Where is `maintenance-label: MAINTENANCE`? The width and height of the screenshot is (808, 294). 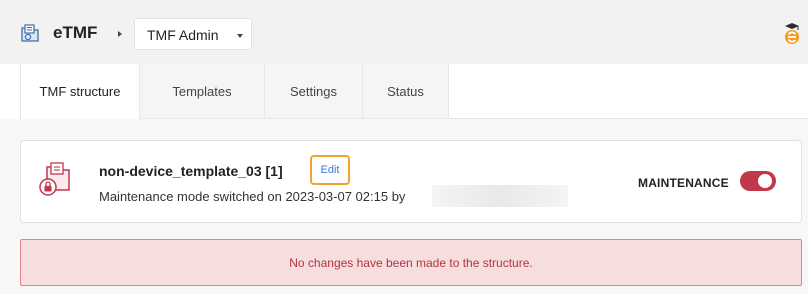
maintenance-label: MAINTENANCE is located at coordinates (683, 183).